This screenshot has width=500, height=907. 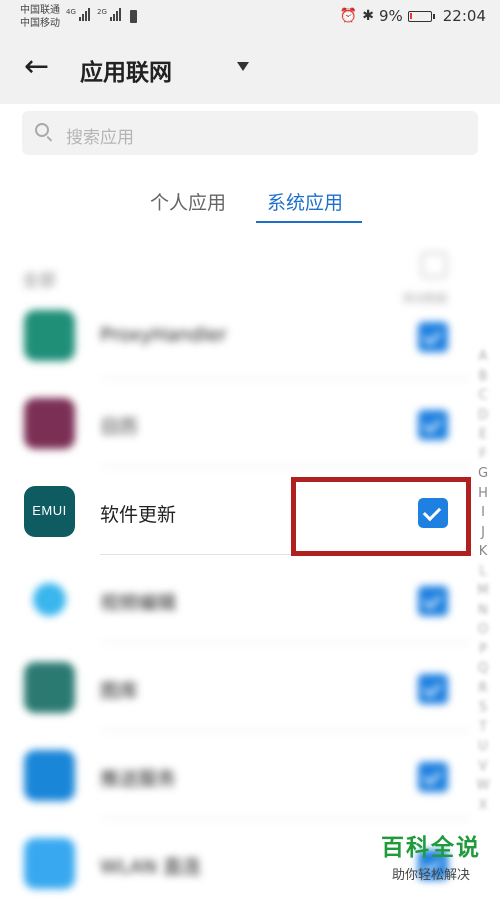 What do you see at coordinates (71, 12) in the screenshot?
I see `network-1-label: 4G` at bounding box center [71, 12].